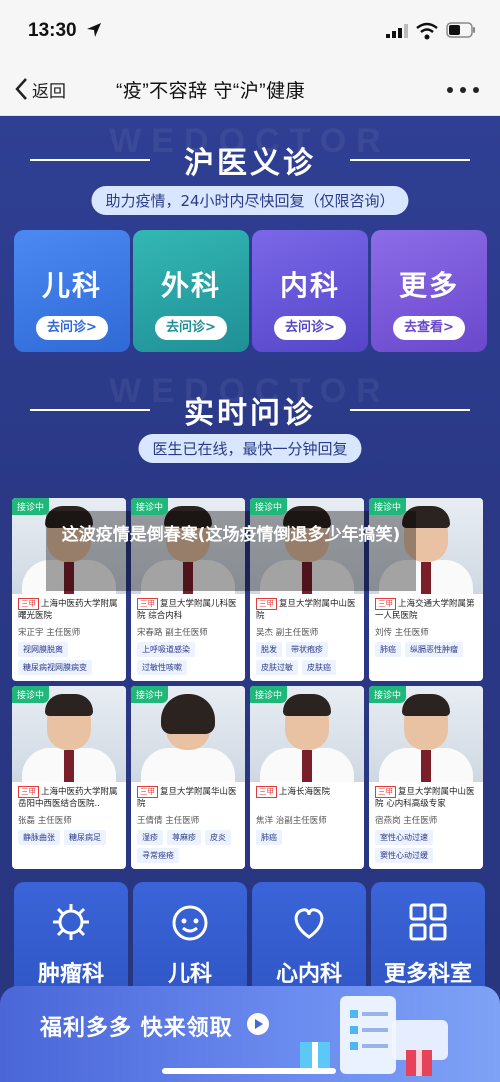  What do you see at coordinates (43, 649) in the screenshot?
I see `specialty-chip: 视网膜脱离` at bounding box center [43, 649].